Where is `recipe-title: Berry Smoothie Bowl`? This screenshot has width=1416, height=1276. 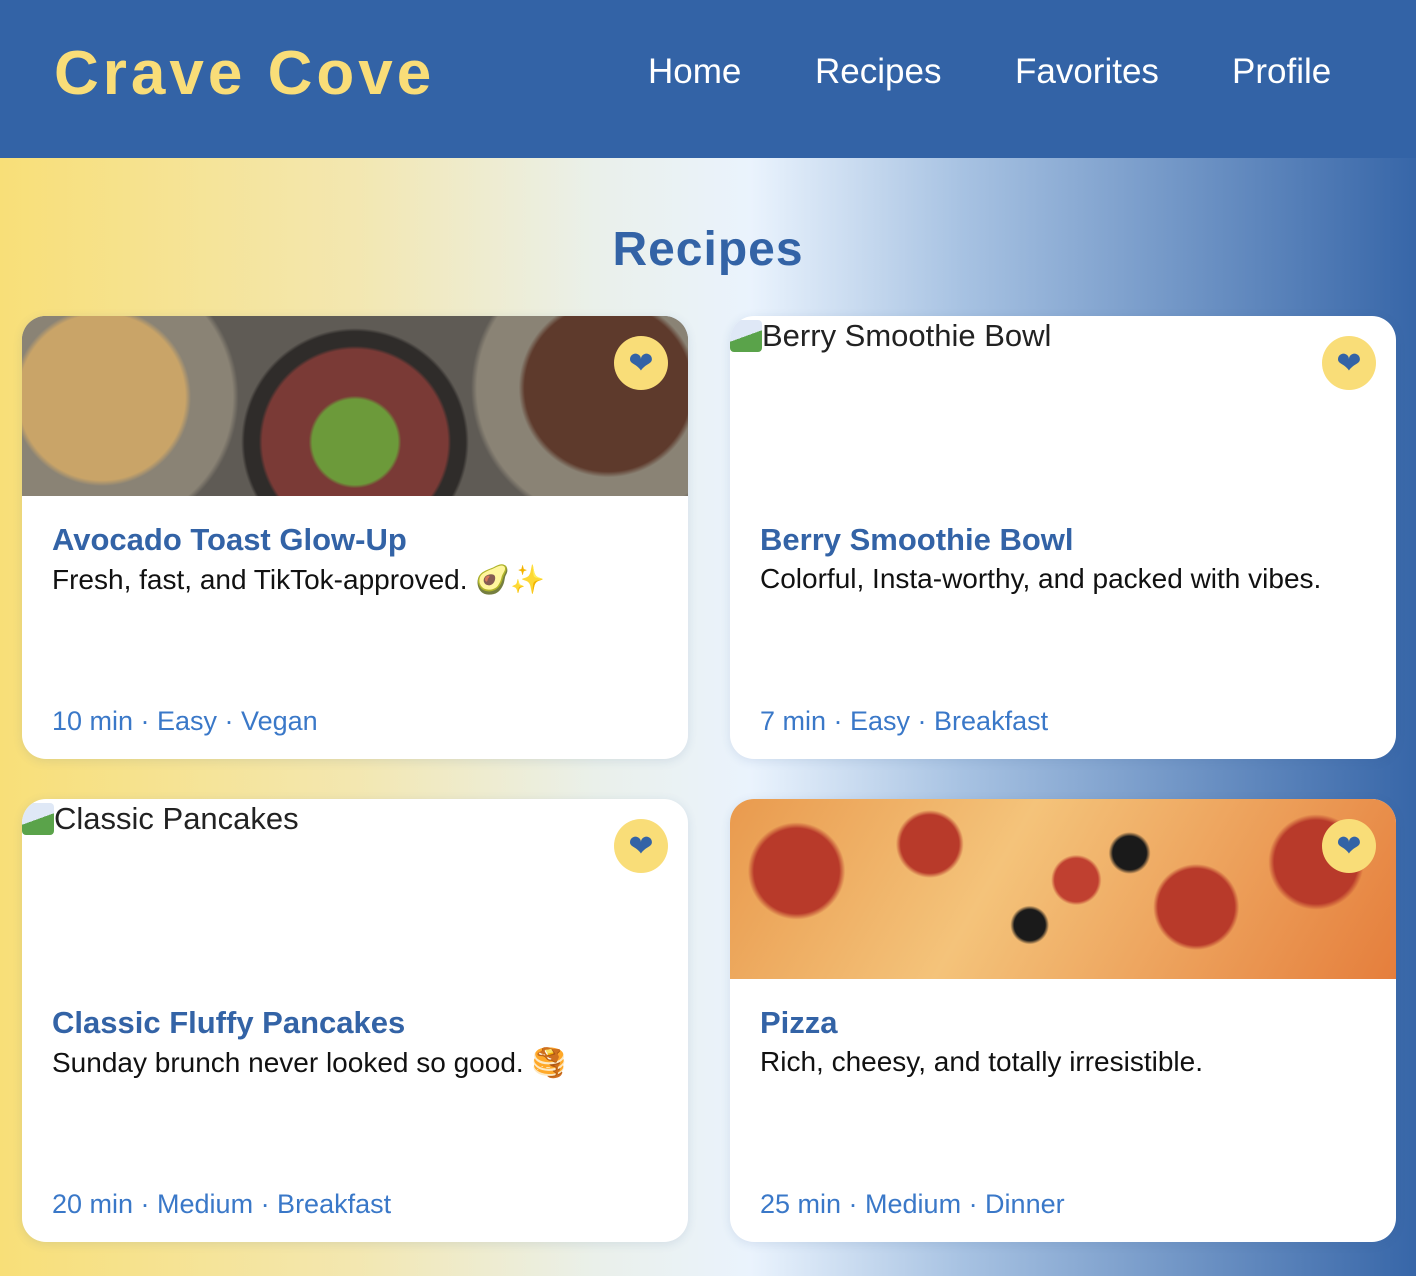
recipe-title: Berry Smoothie Bowl is located at coordinates (917, 540).